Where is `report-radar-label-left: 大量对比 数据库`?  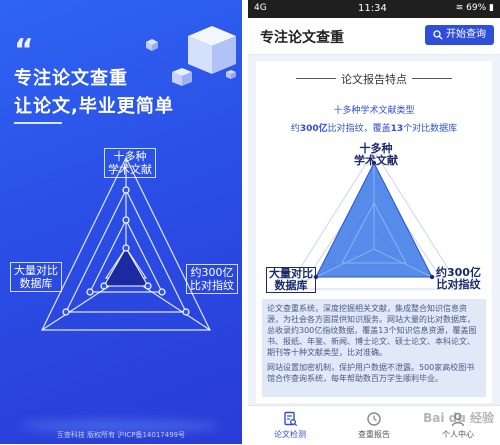
report-radar-label-left: 大量对比 数据库 is located at coordinates (291, 280).